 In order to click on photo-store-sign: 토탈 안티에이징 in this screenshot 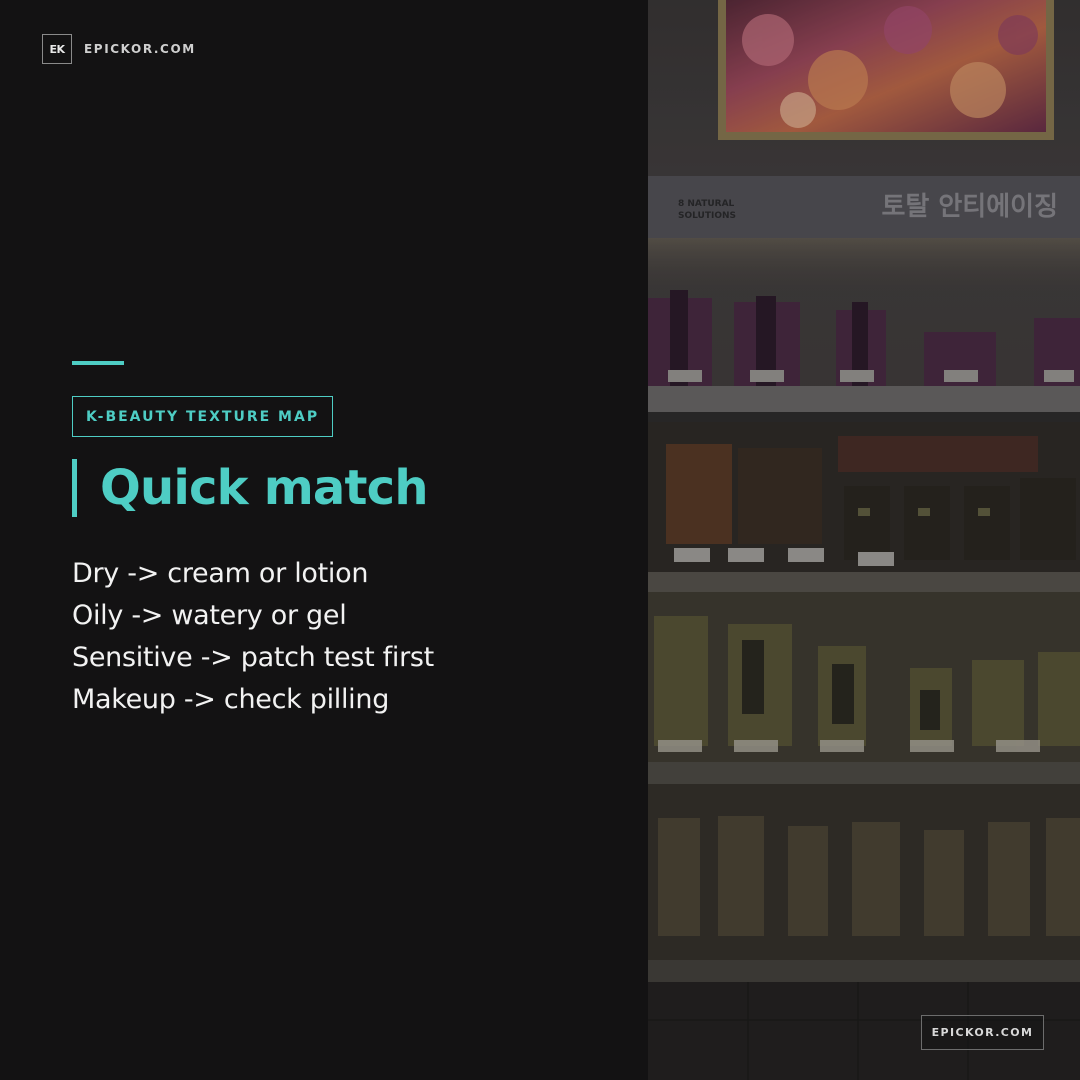, I will do `click(970, 207)`.